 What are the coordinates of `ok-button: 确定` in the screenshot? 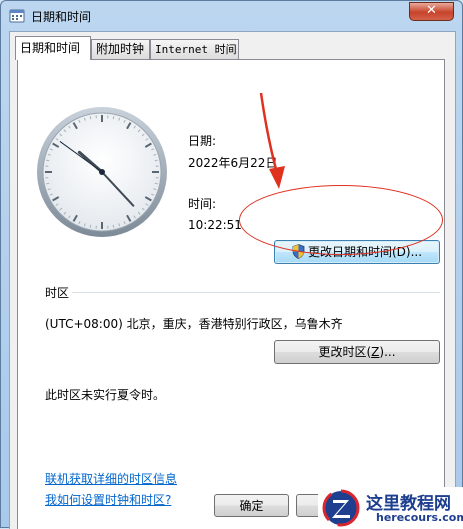 It's located at (251, 505).